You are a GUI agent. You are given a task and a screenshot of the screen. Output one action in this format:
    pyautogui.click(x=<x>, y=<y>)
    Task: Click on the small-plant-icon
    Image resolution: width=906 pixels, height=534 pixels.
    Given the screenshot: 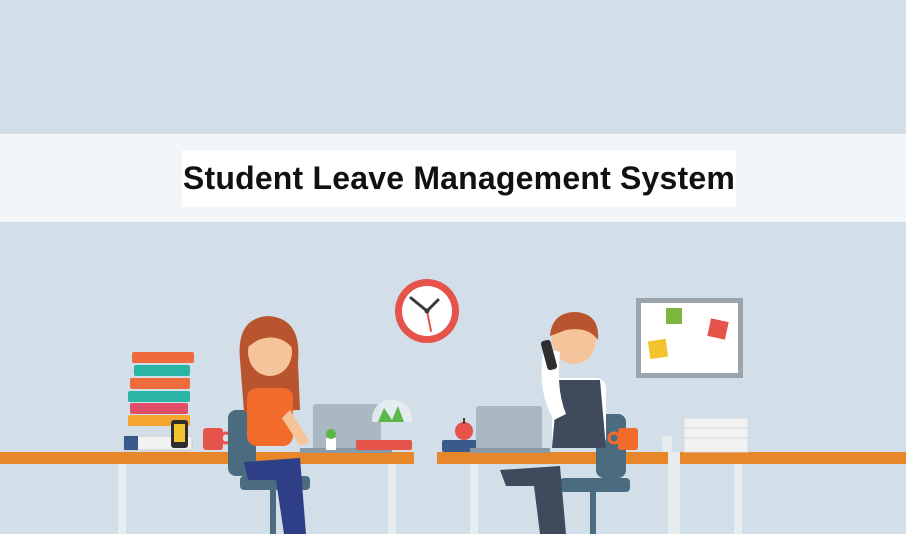 What is the action you would take?
    pyautogui.click(x=331, y=439)
    